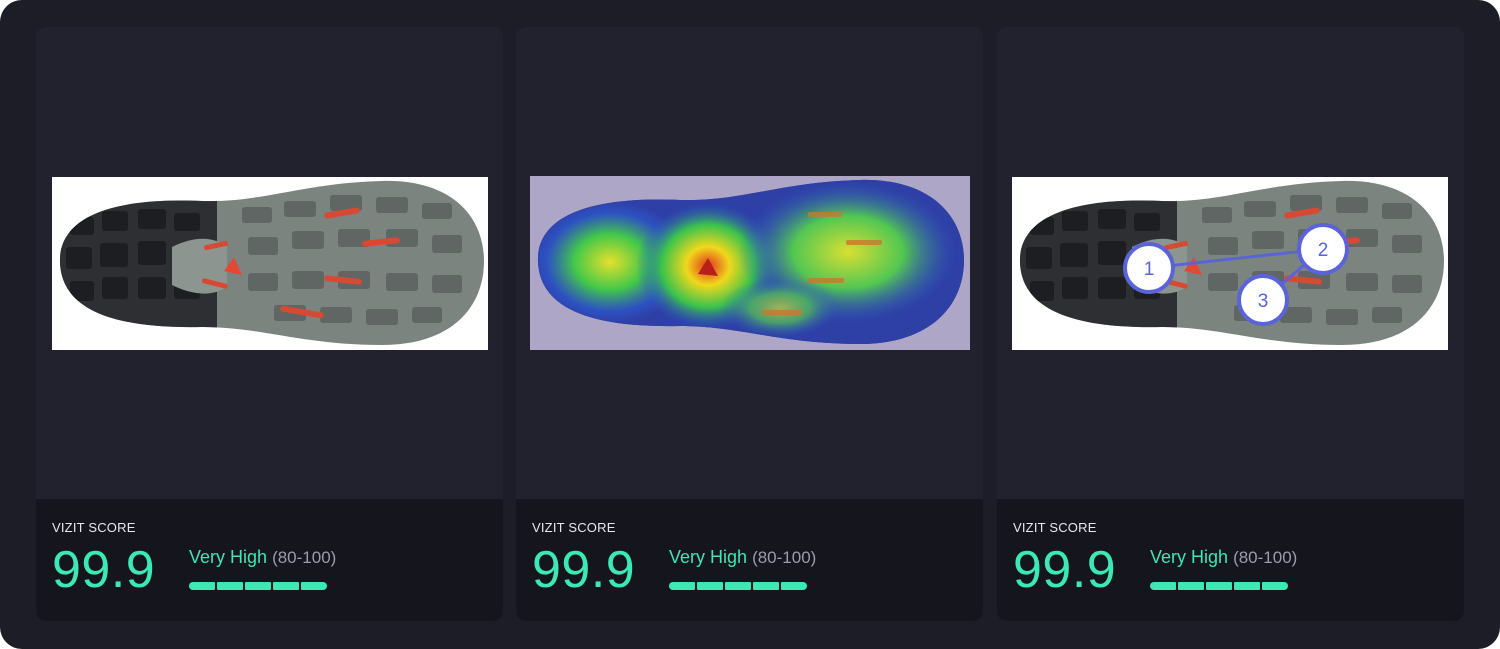 This screenshot has width=1500, height=649. I want to click on marker-label: 2, so click(1323, 250).